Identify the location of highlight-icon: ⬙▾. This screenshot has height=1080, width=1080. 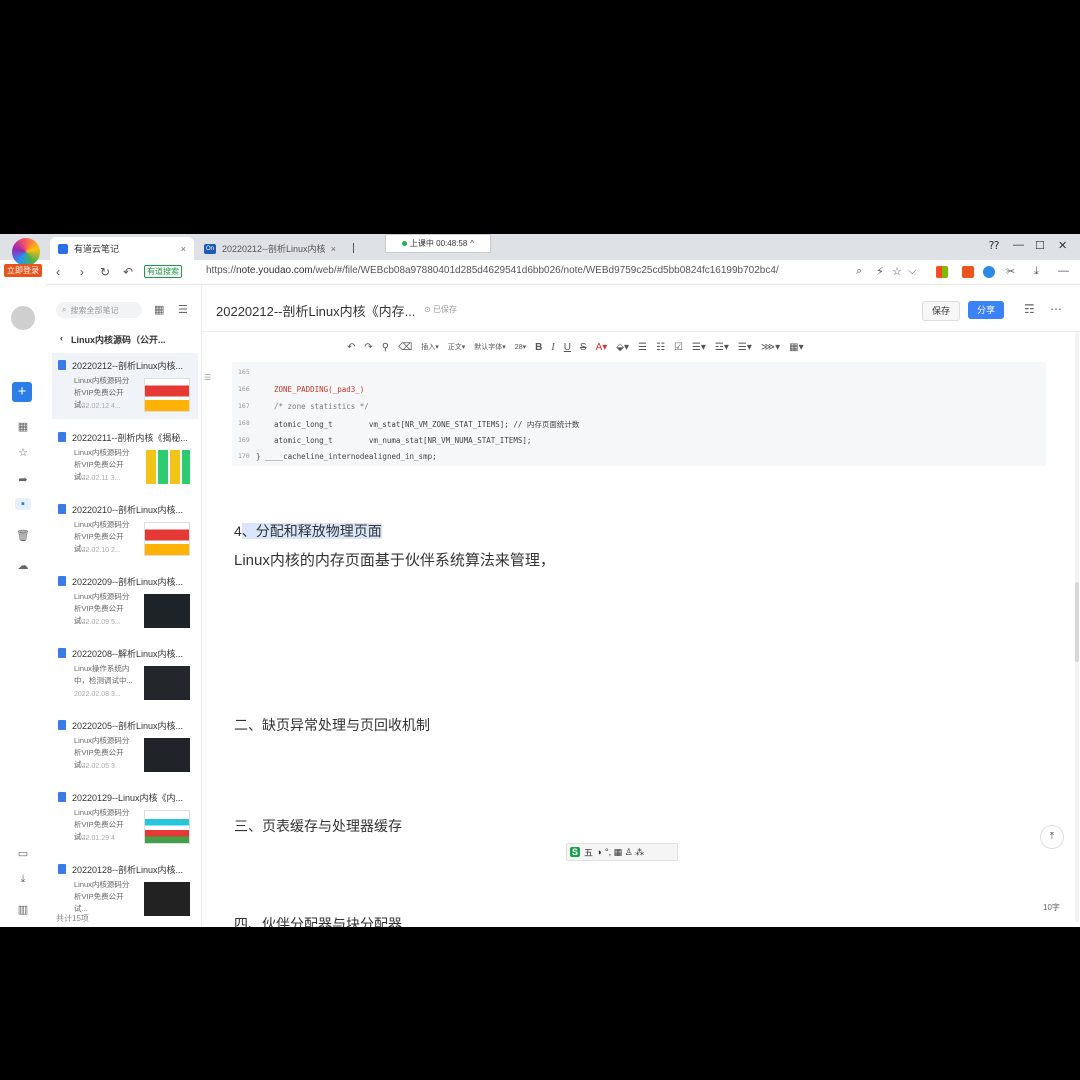
(622, 347).